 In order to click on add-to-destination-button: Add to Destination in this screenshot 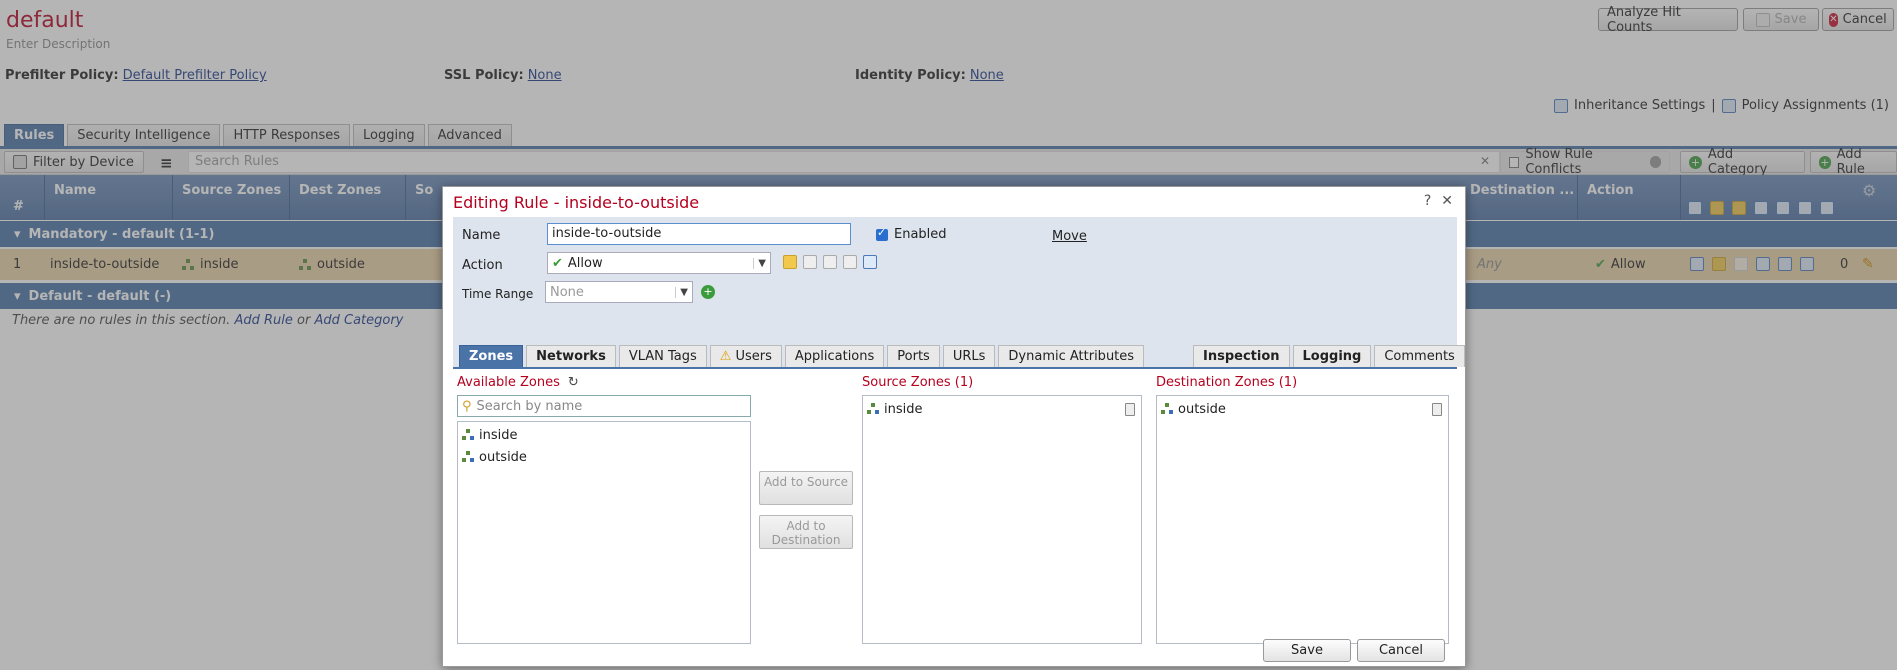, I will do `click(806, 532)`.